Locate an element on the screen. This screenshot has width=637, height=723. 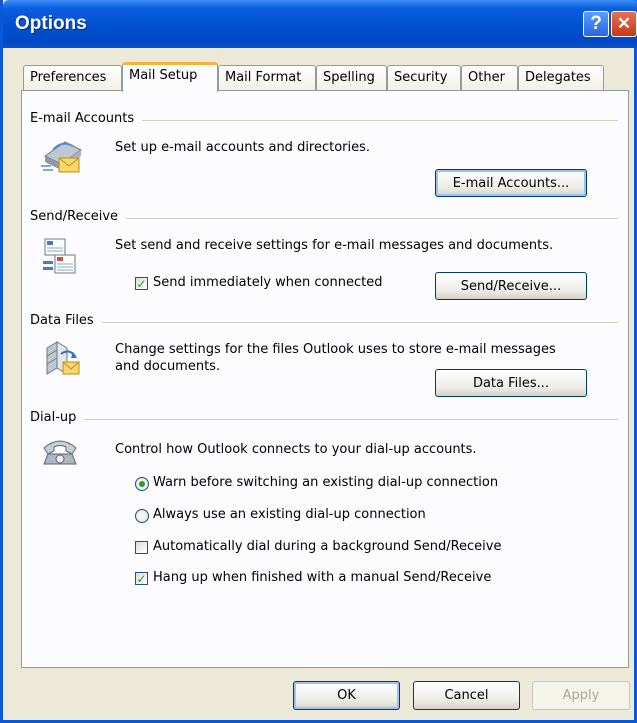
tab-label: Mail Setup is located at coordinates (163, 75).